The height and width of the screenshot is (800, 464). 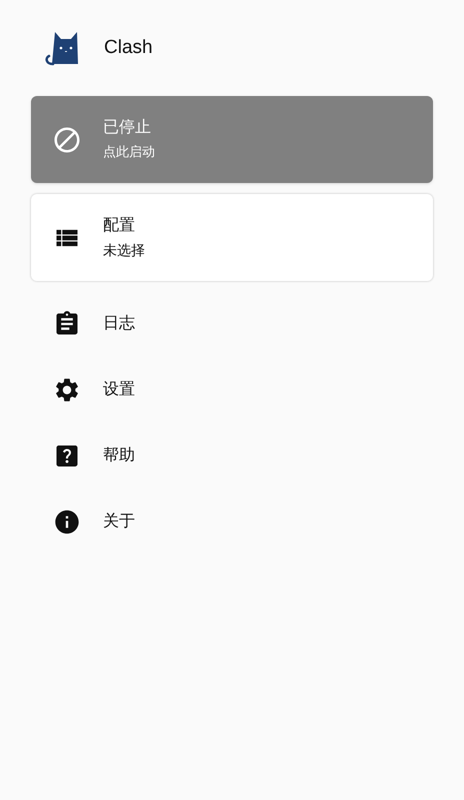 What do you see at coordinates (67, 522) in the screenshot?
I see `info-icon` at bounding box center [67, 522].